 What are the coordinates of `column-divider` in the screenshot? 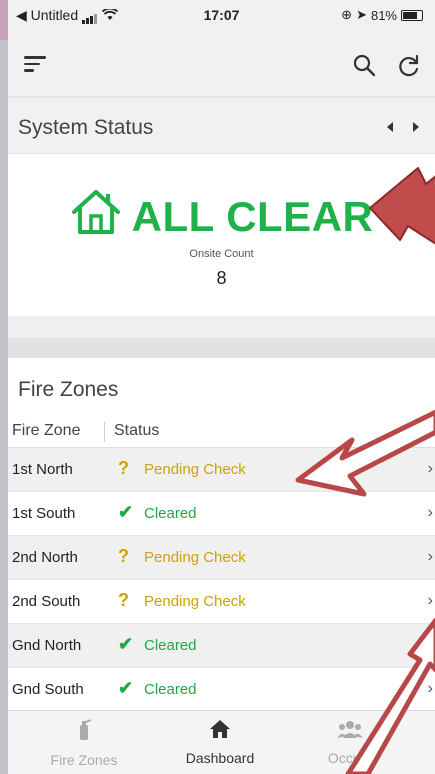 It's located at (104, 432).